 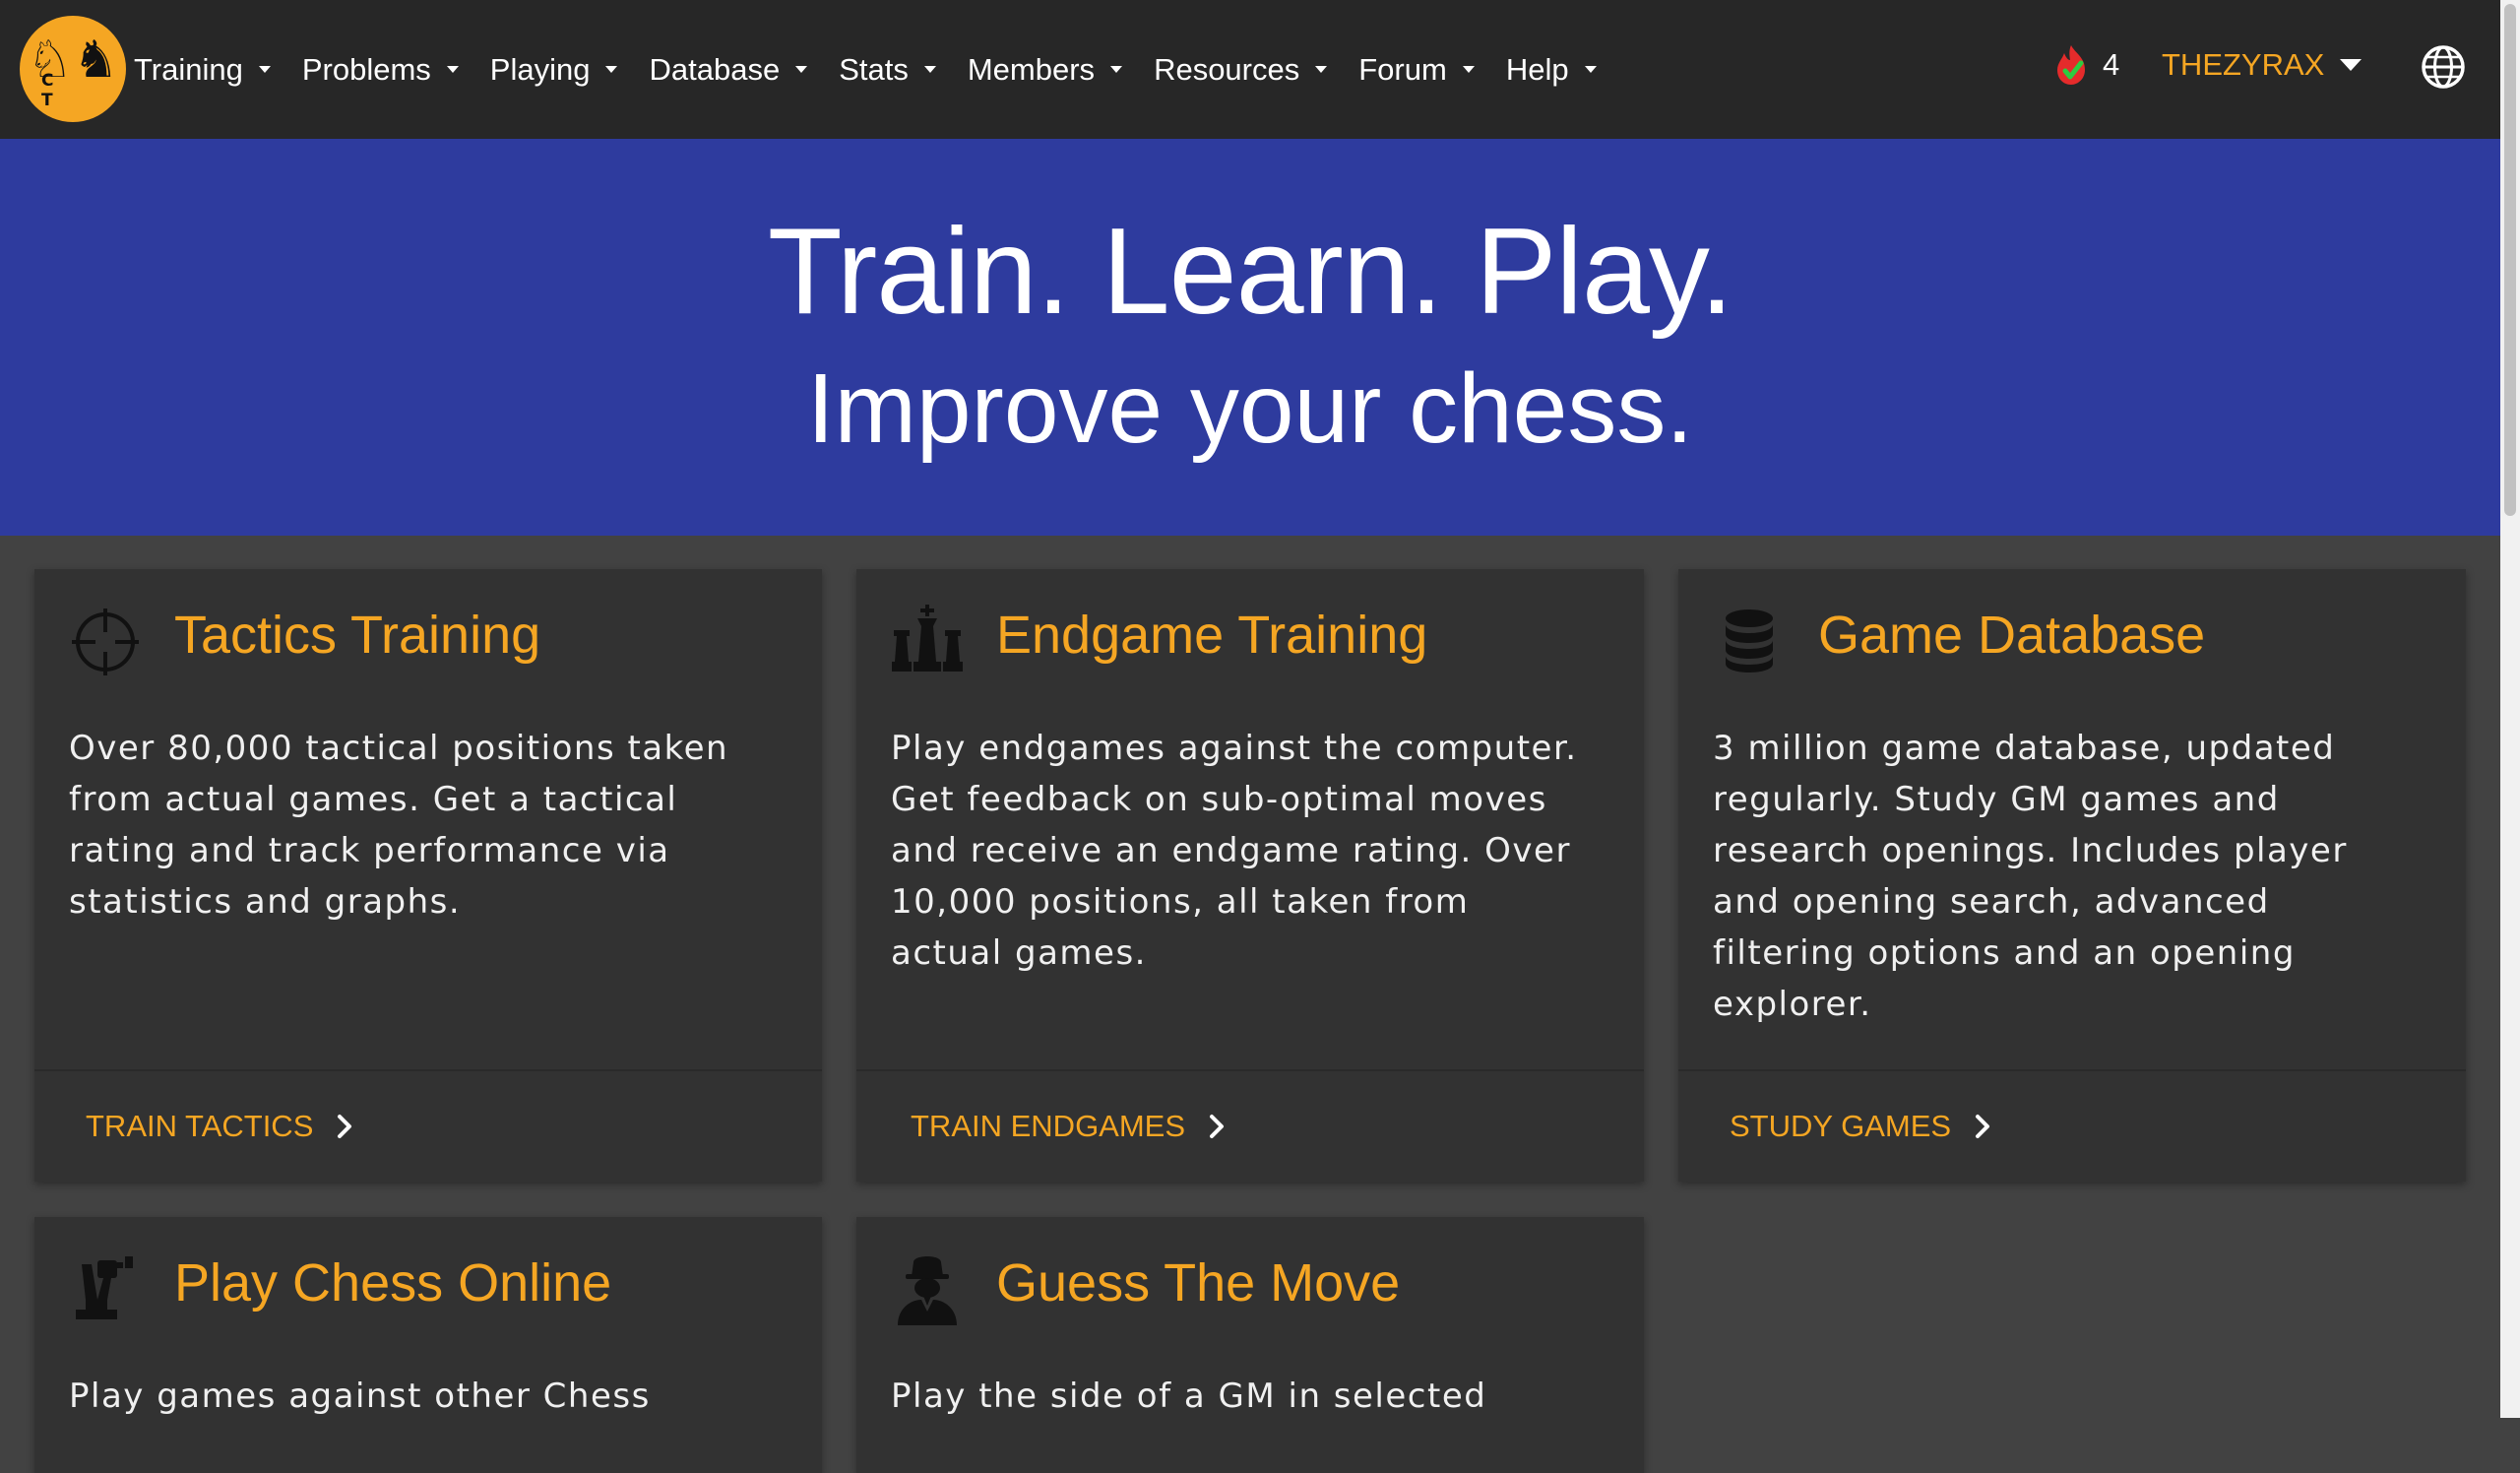 I want to click on card-title: Endgame Training, so click(x=1212, y=635).